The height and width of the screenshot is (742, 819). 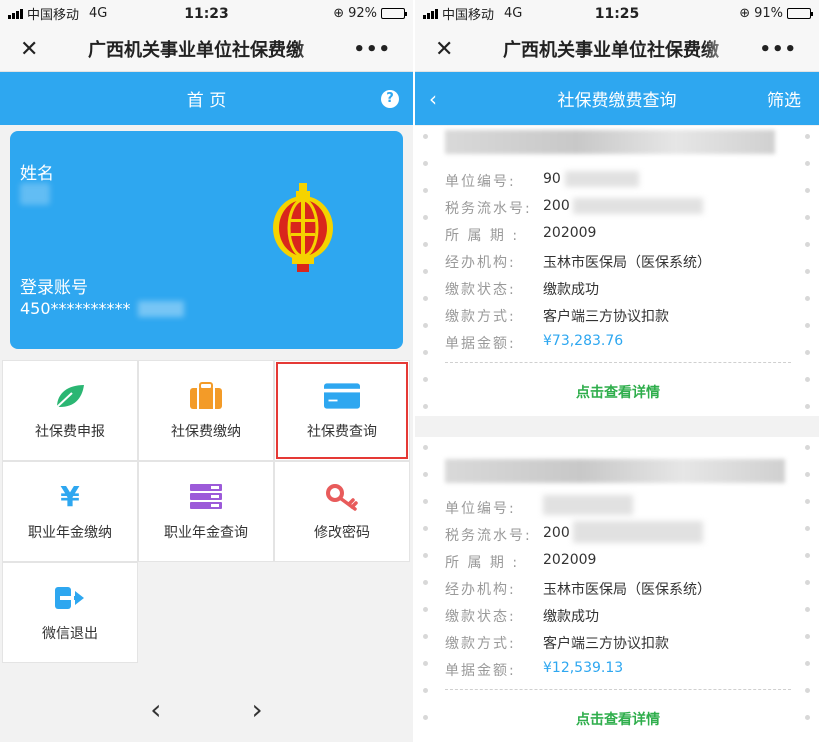 What do you see at coordinates (552, 179) in the screenshot?
I see `unit-no-value: 90` at bounding box center [552, 179].